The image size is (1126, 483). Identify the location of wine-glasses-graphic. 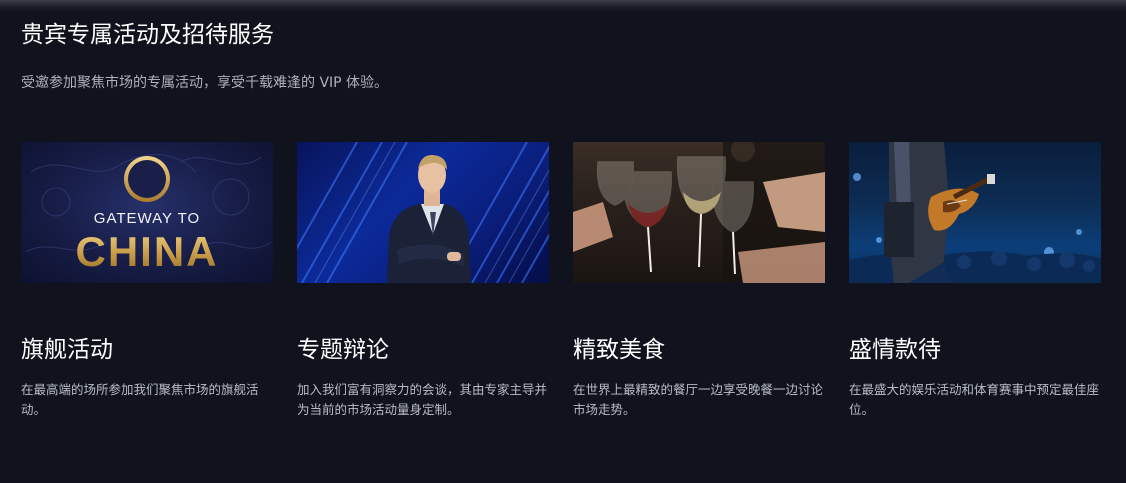
(699, 212).